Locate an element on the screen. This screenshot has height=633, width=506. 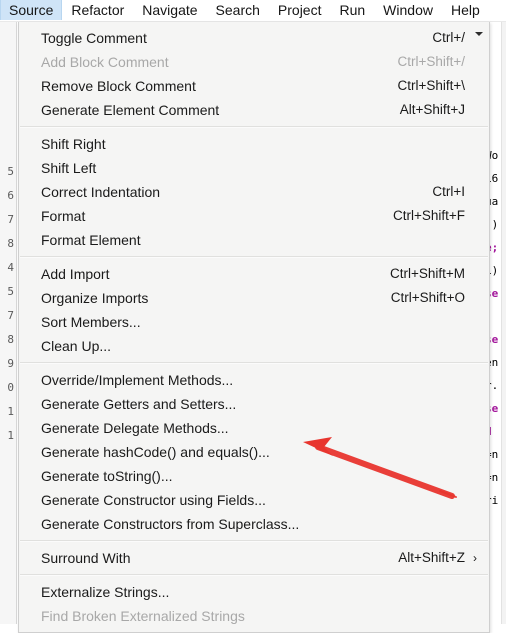
menu-item-shortcut: Alt+Shift+Z is located at coordinates (431, 557).